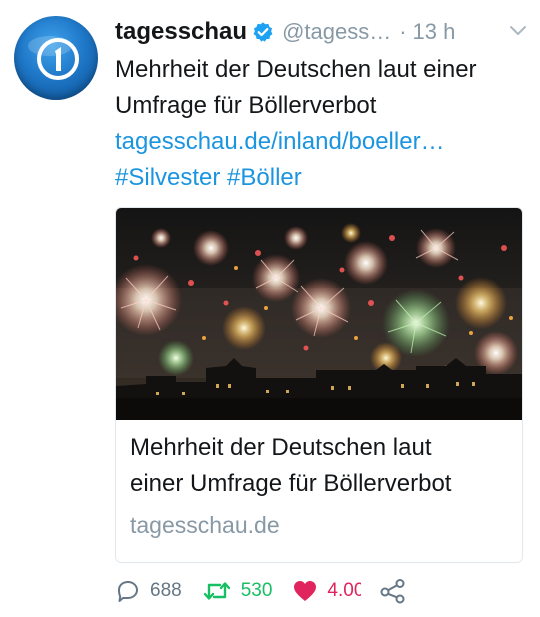 The image size is (540, 617). I want to click on like-count: 4.000, so click(344, 590).